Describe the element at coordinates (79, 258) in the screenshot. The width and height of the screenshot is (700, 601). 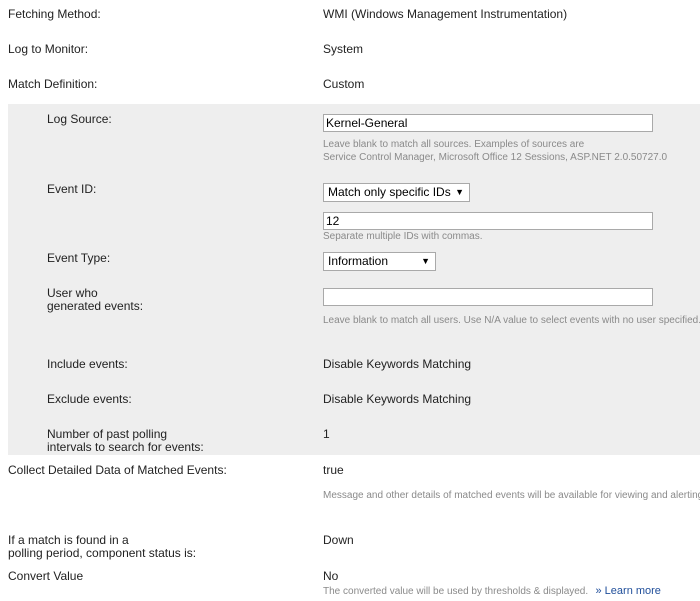
I see `event-type-label: Event Type:` at that location.